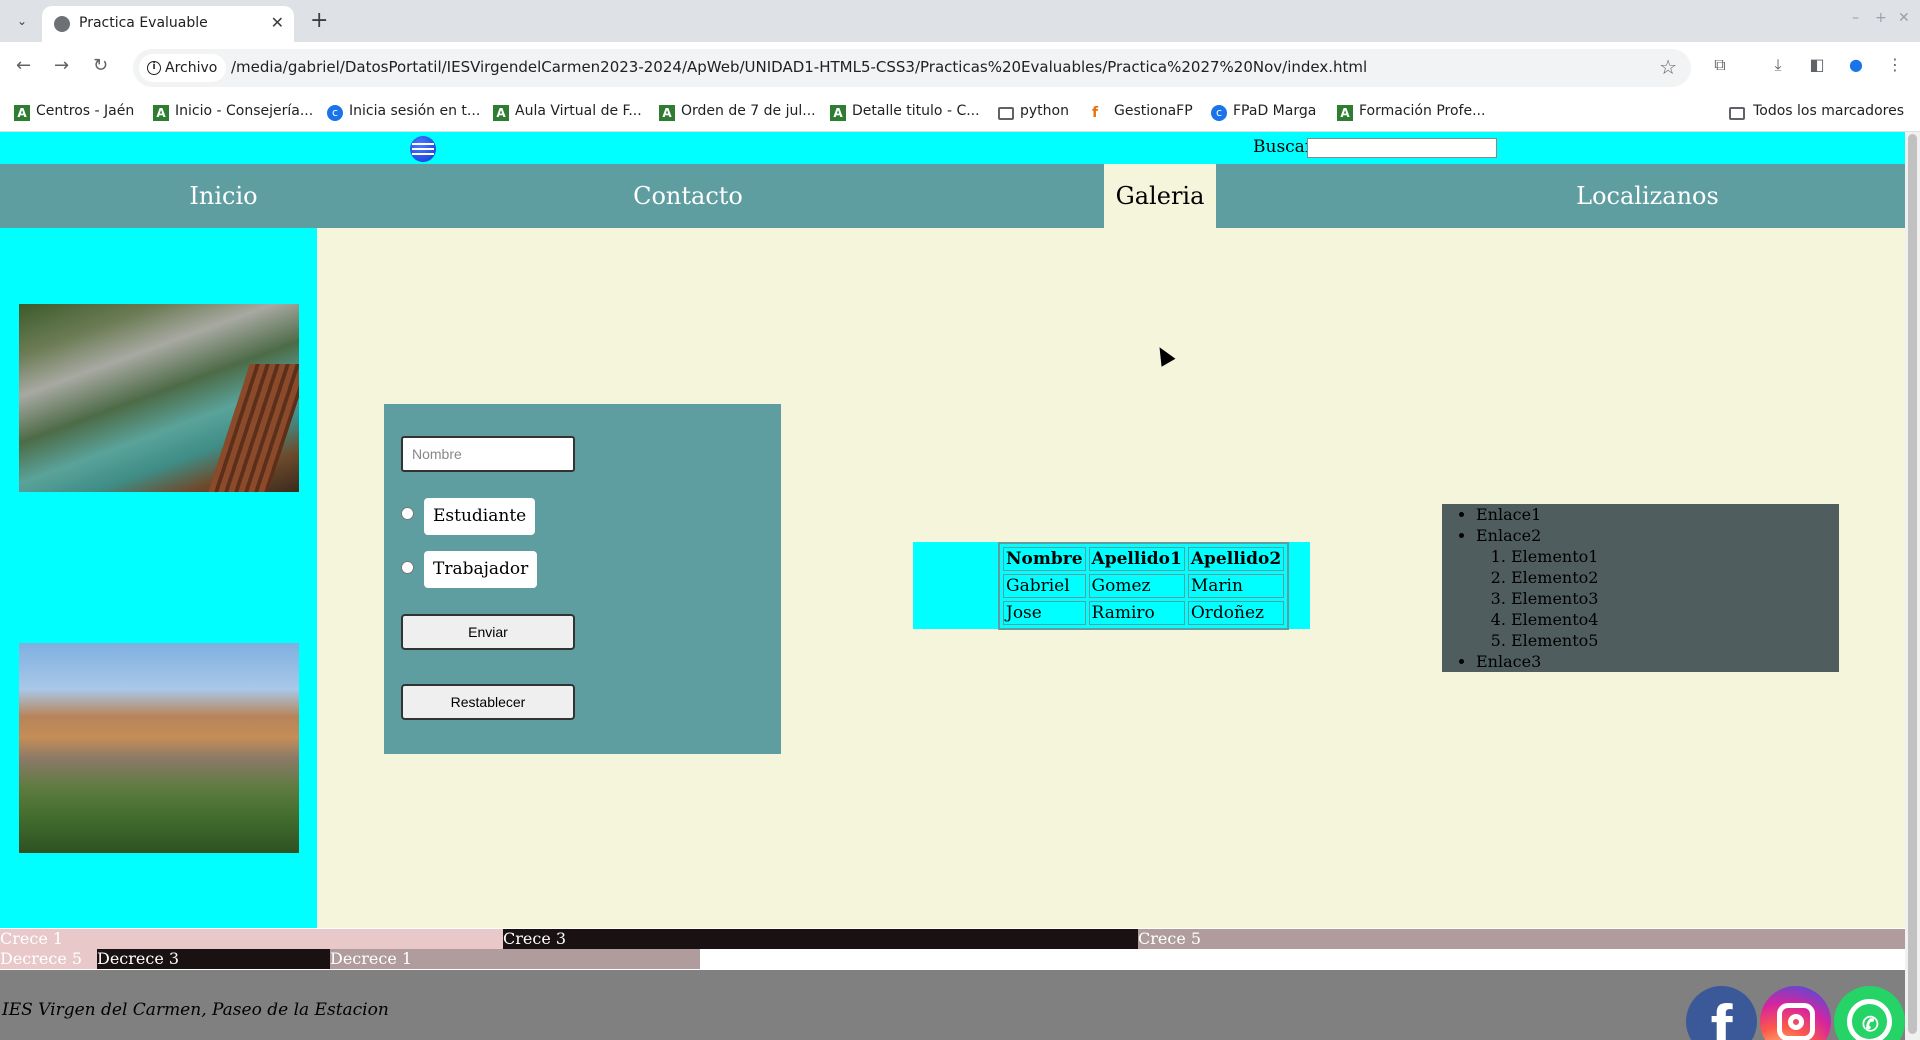 The height and width of the screenshot is (1040, 1920). I want to click on radio-label-trabajador: Trabajador, so click(481, 569).